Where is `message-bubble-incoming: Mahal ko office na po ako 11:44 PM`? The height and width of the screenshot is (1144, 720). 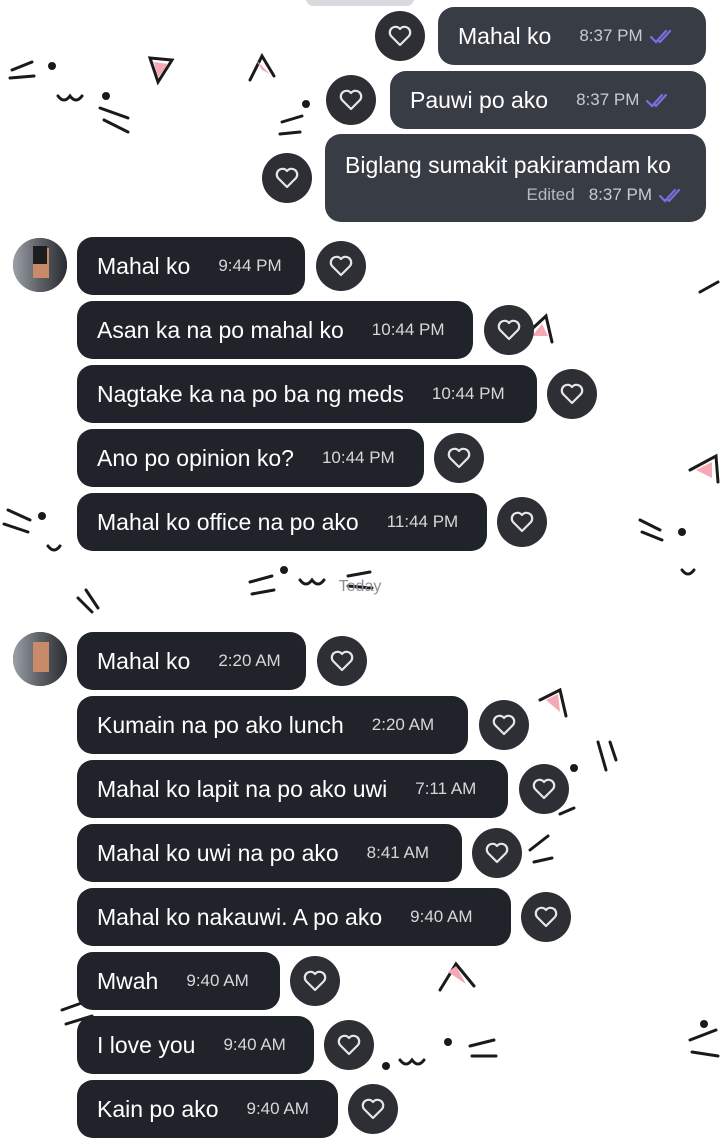
message-bubble-incoming: Mahal ko office na po ako 11:44 PM is located at coordinates (282, 522).